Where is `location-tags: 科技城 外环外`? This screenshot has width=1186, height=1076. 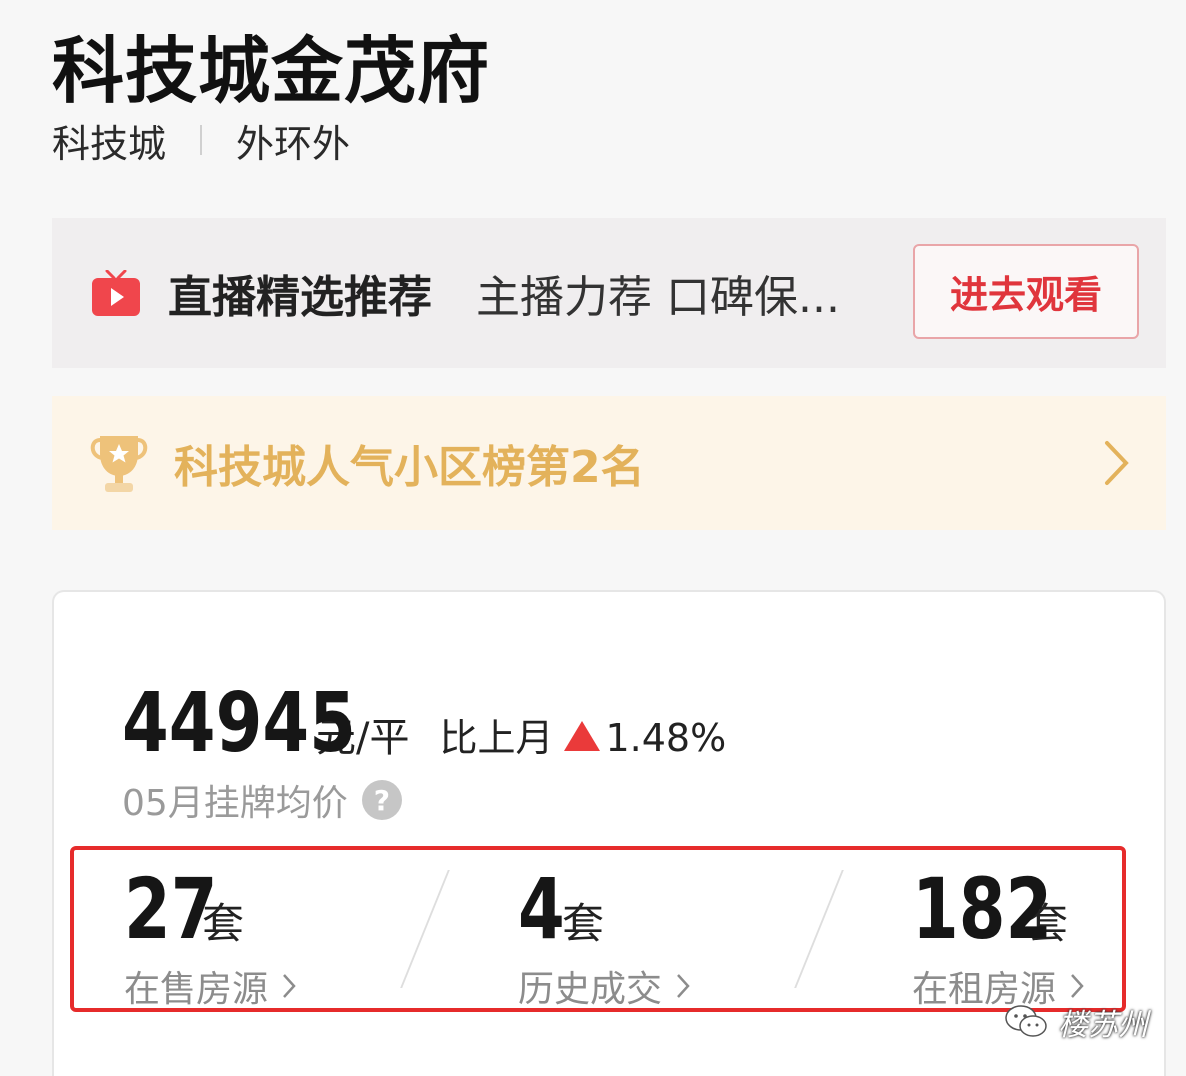 location-tags: 科技城 外环外 is located at coordinates (201, 141).